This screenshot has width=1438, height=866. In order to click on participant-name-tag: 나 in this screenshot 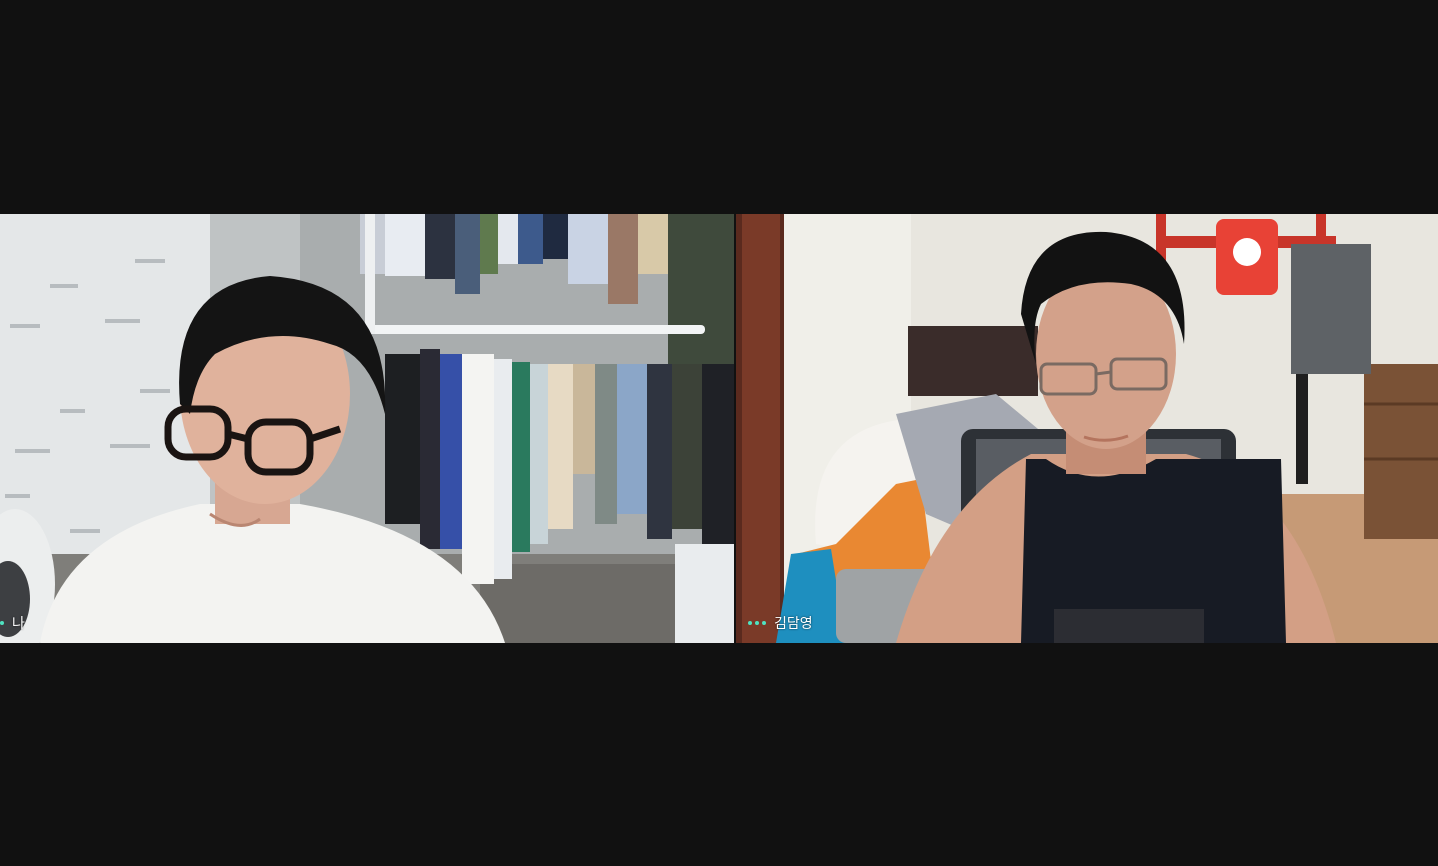, I will do `click(12, 623)`.